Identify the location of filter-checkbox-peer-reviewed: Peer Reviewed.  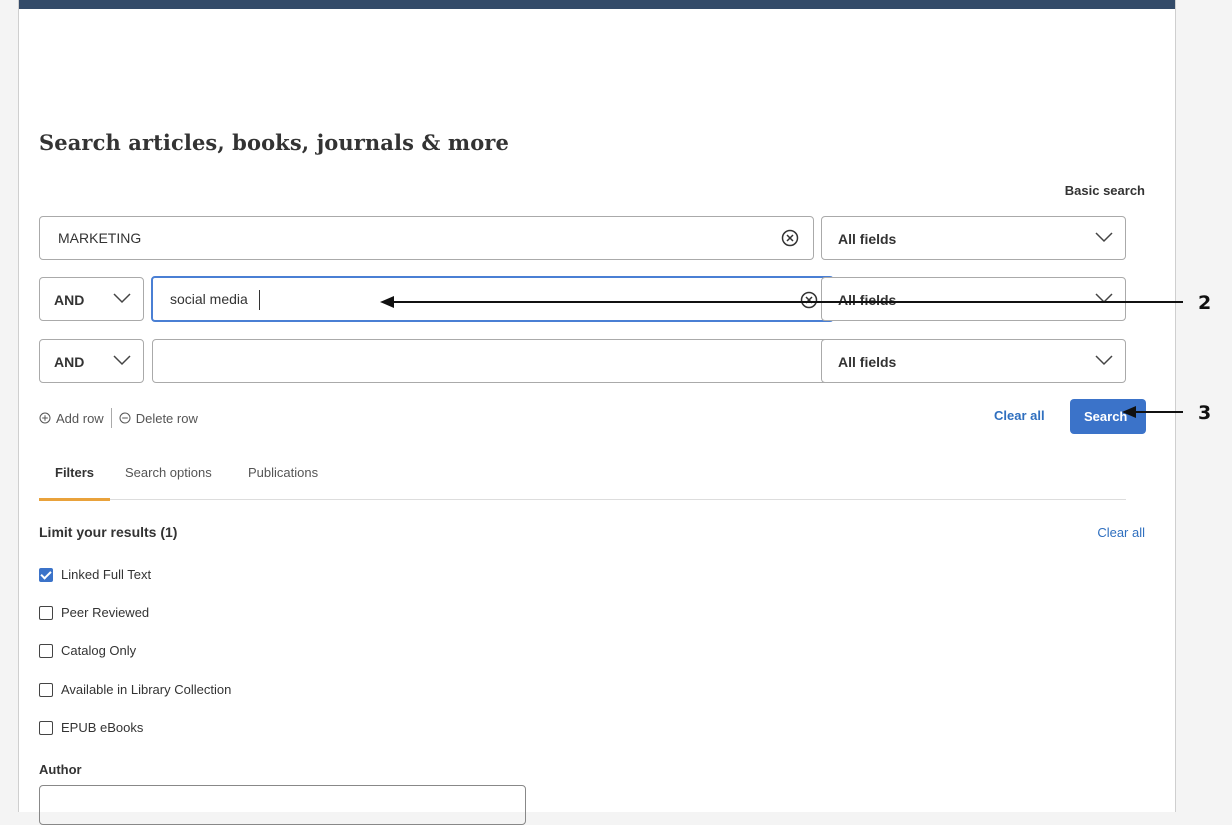
(94, 612).